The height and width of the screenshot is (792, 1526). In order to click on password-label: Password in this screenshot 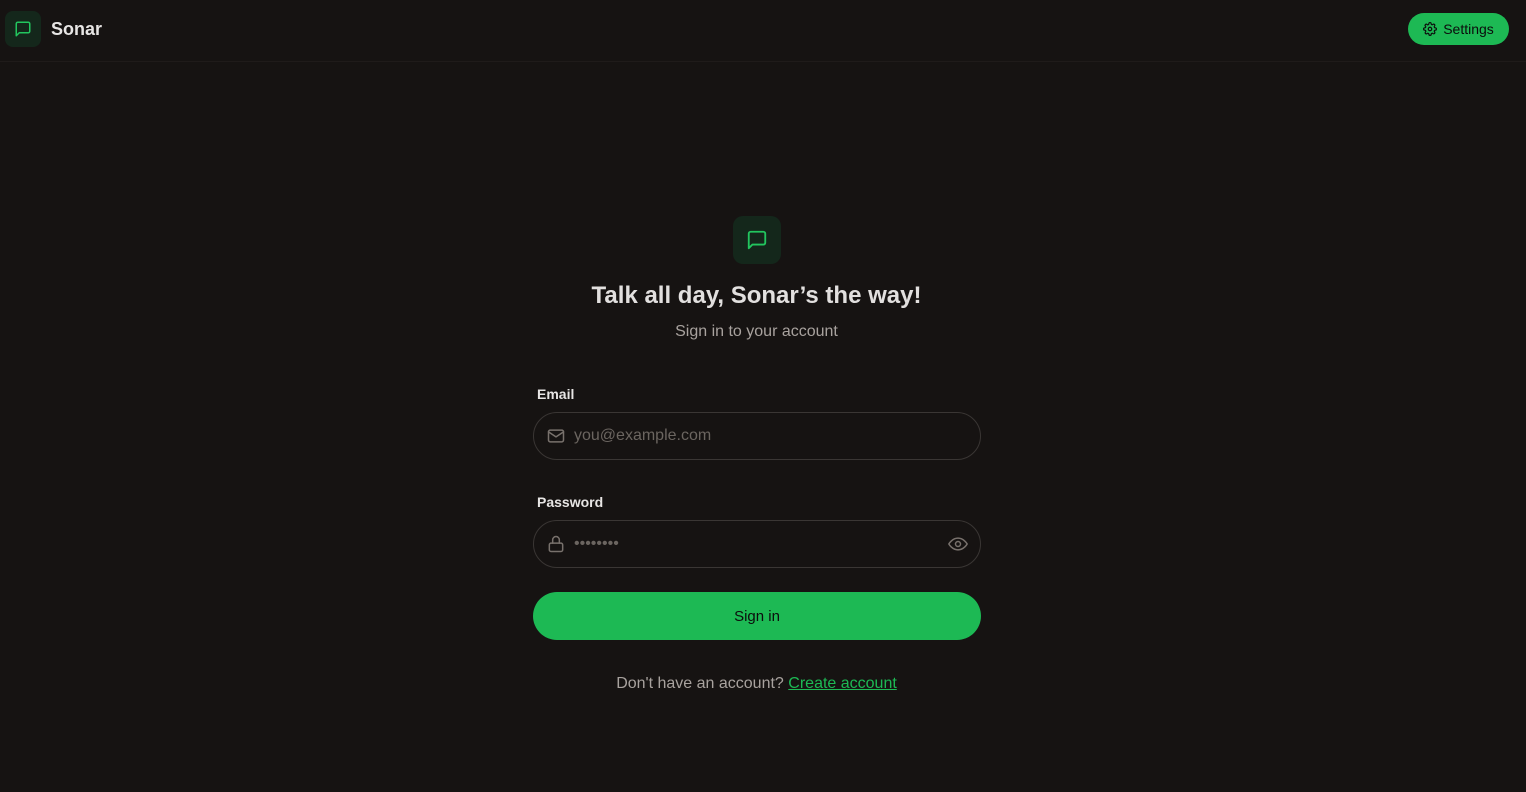, I will do `click(570, 502)`.